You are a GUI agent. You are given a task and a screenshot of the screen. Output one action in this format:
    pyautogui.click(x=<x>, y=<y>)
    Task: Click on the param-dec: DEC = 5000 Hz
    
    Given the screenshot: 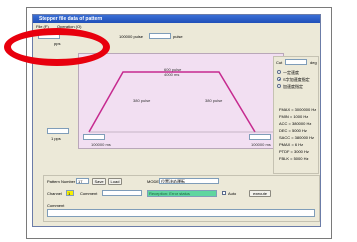 What is the action you would take?
    pyautogui.click(x=293, y=130)
    